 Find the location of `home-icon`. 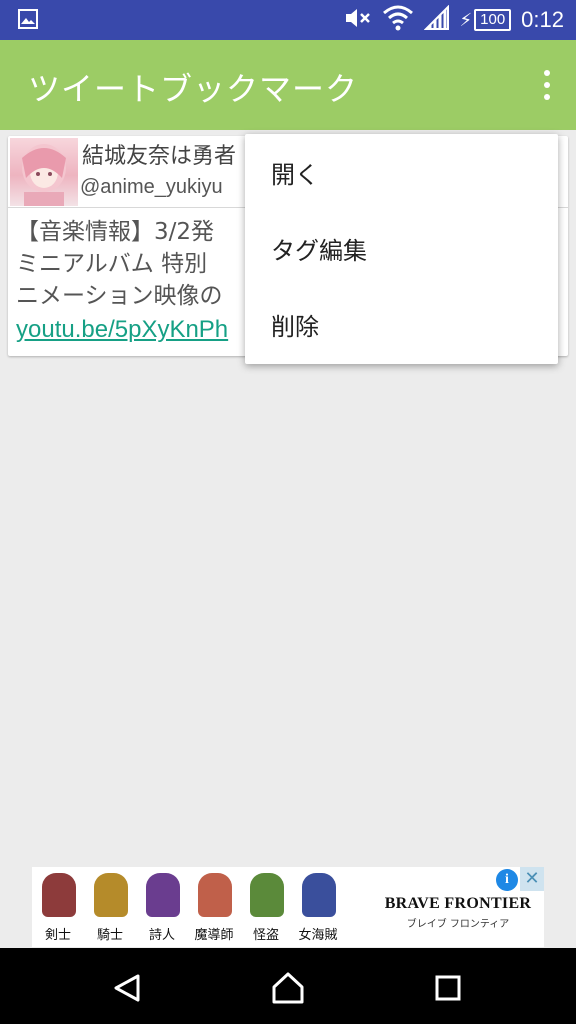

home-icon is located at coordinates (288, 988).